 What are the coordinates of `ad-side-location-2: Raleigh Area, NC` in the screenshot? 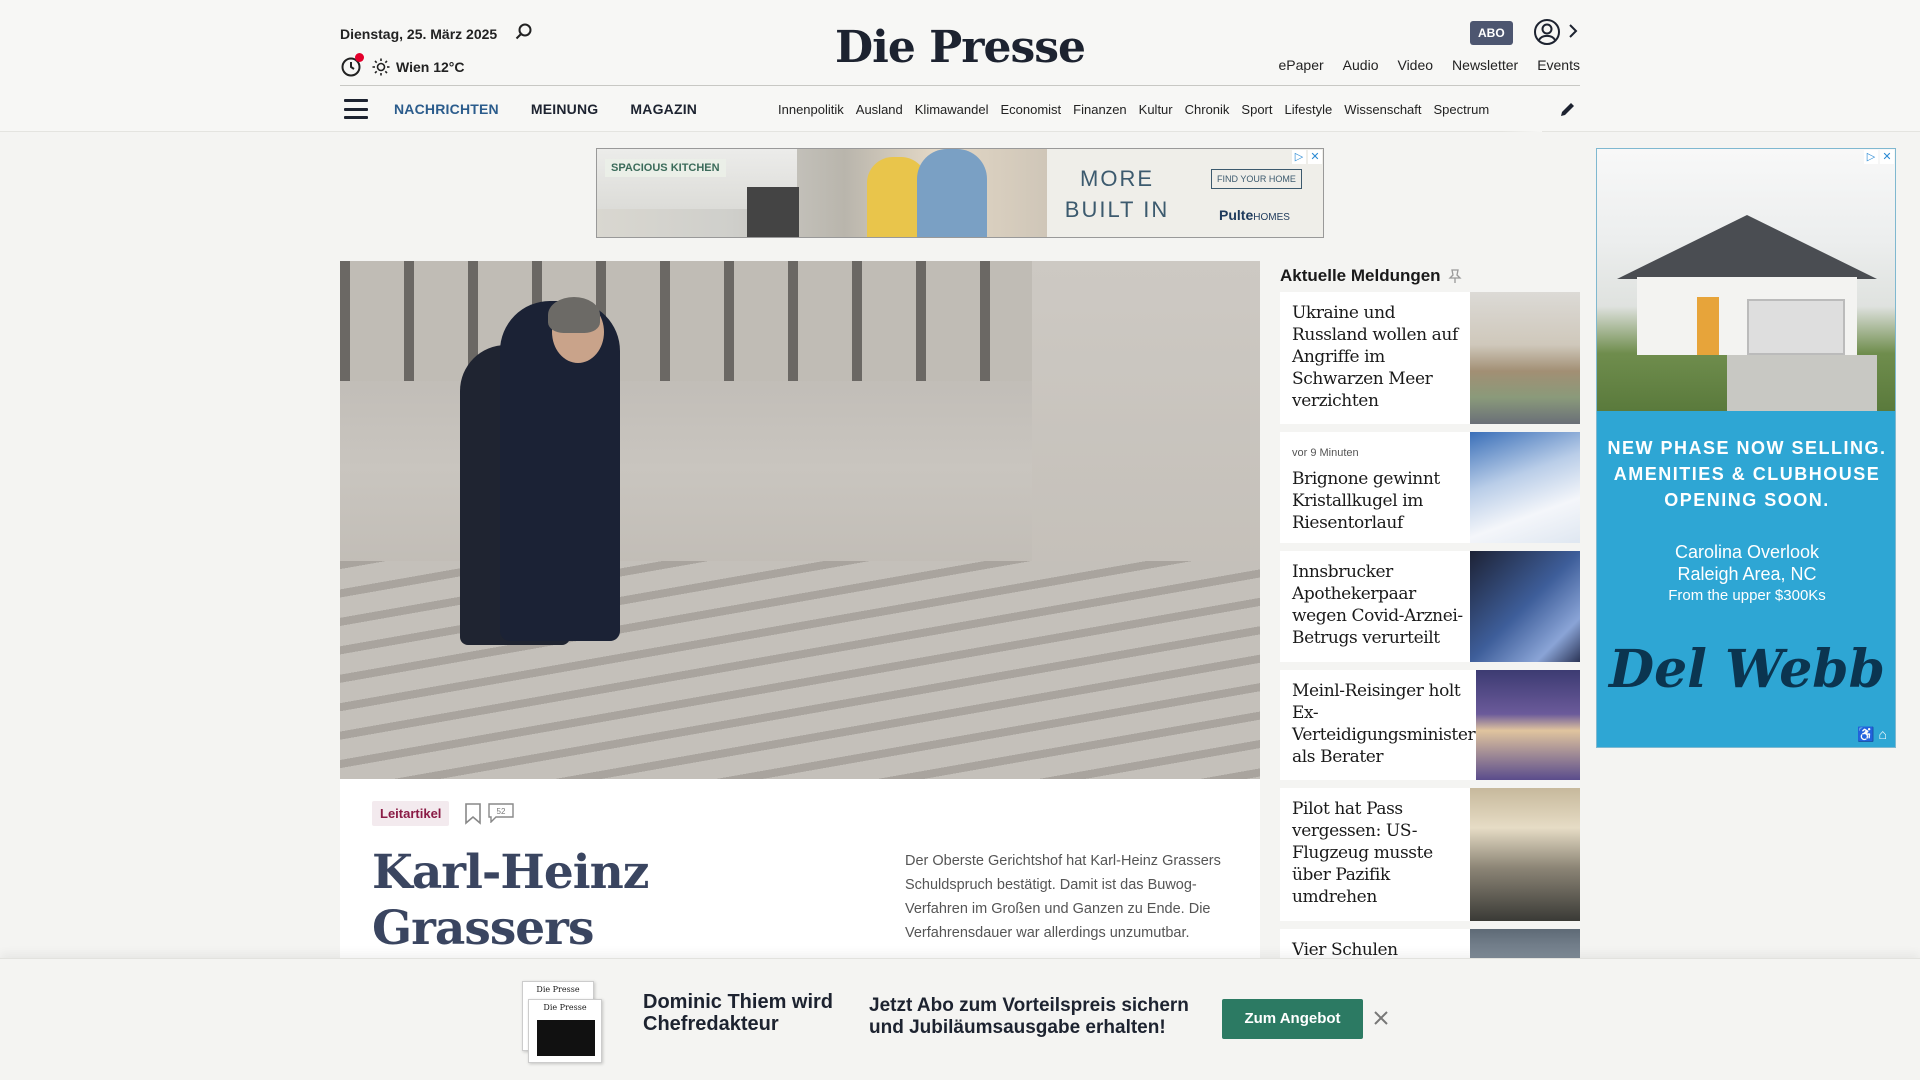 It's located at (1747, 574).